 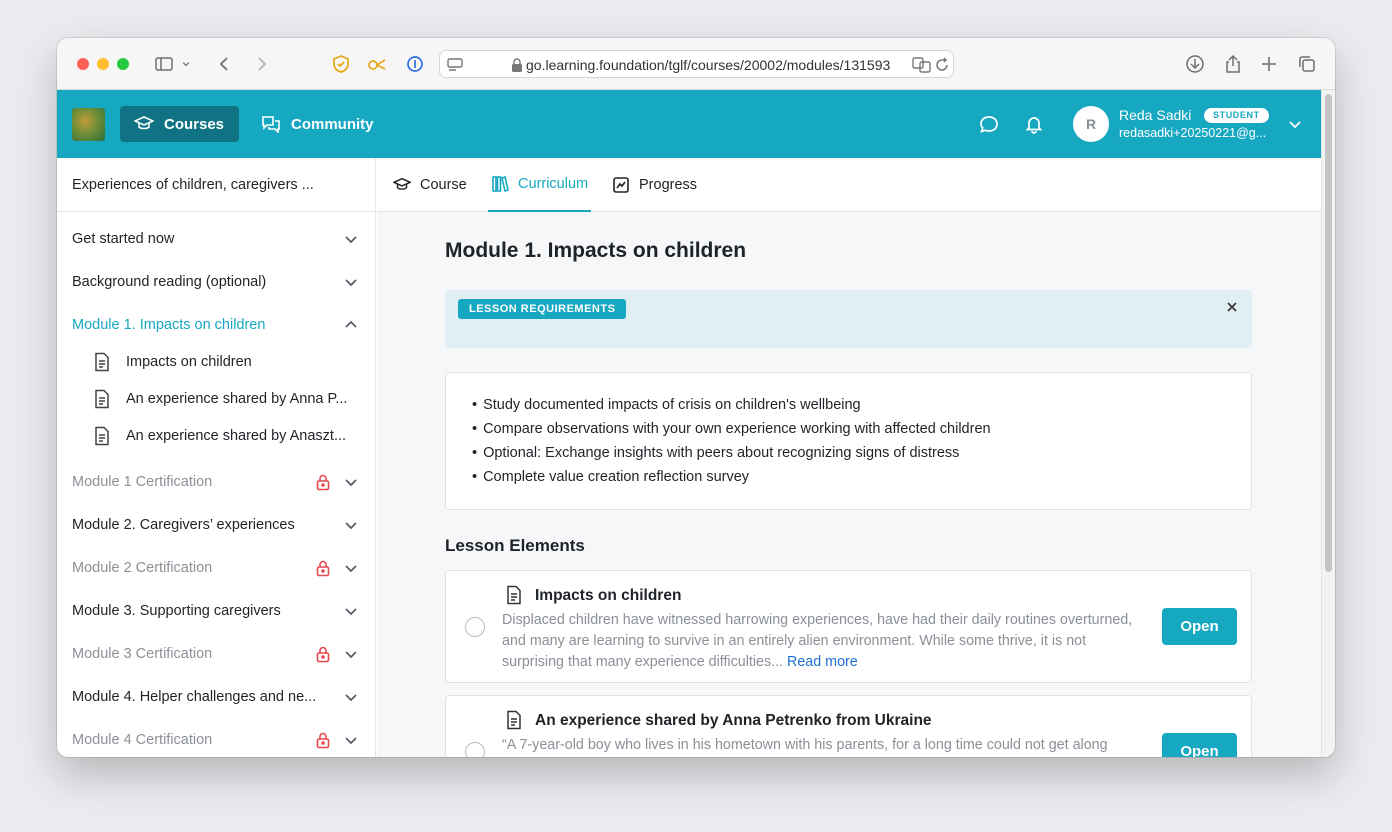 What do you see at coordinates (164, 64) in the screenshot?
I see `sidebar-toggle-icon` at bounding box center [164, 64].